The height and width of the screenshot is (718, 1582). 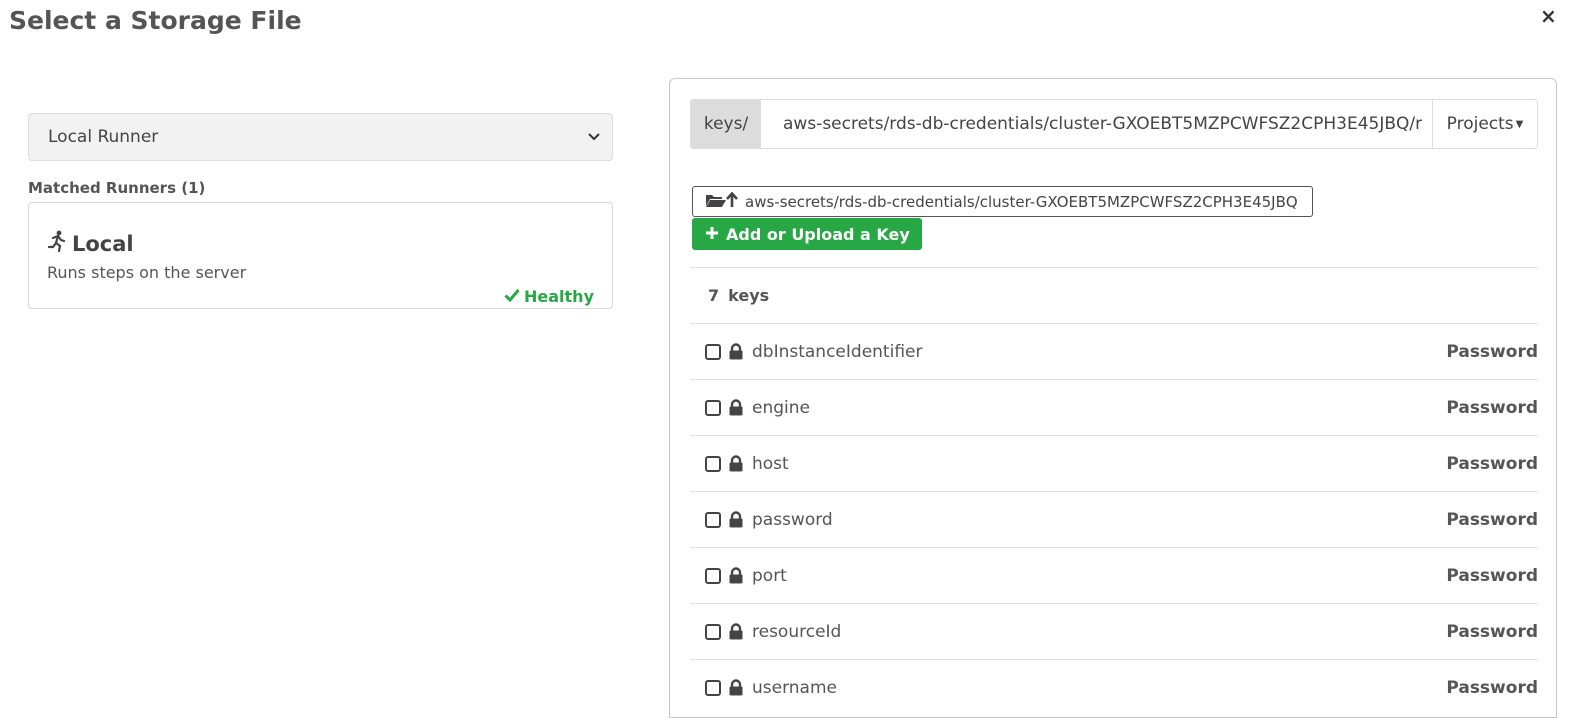 I want to click on path-prefix: keys/, so click(x=726, y=124).